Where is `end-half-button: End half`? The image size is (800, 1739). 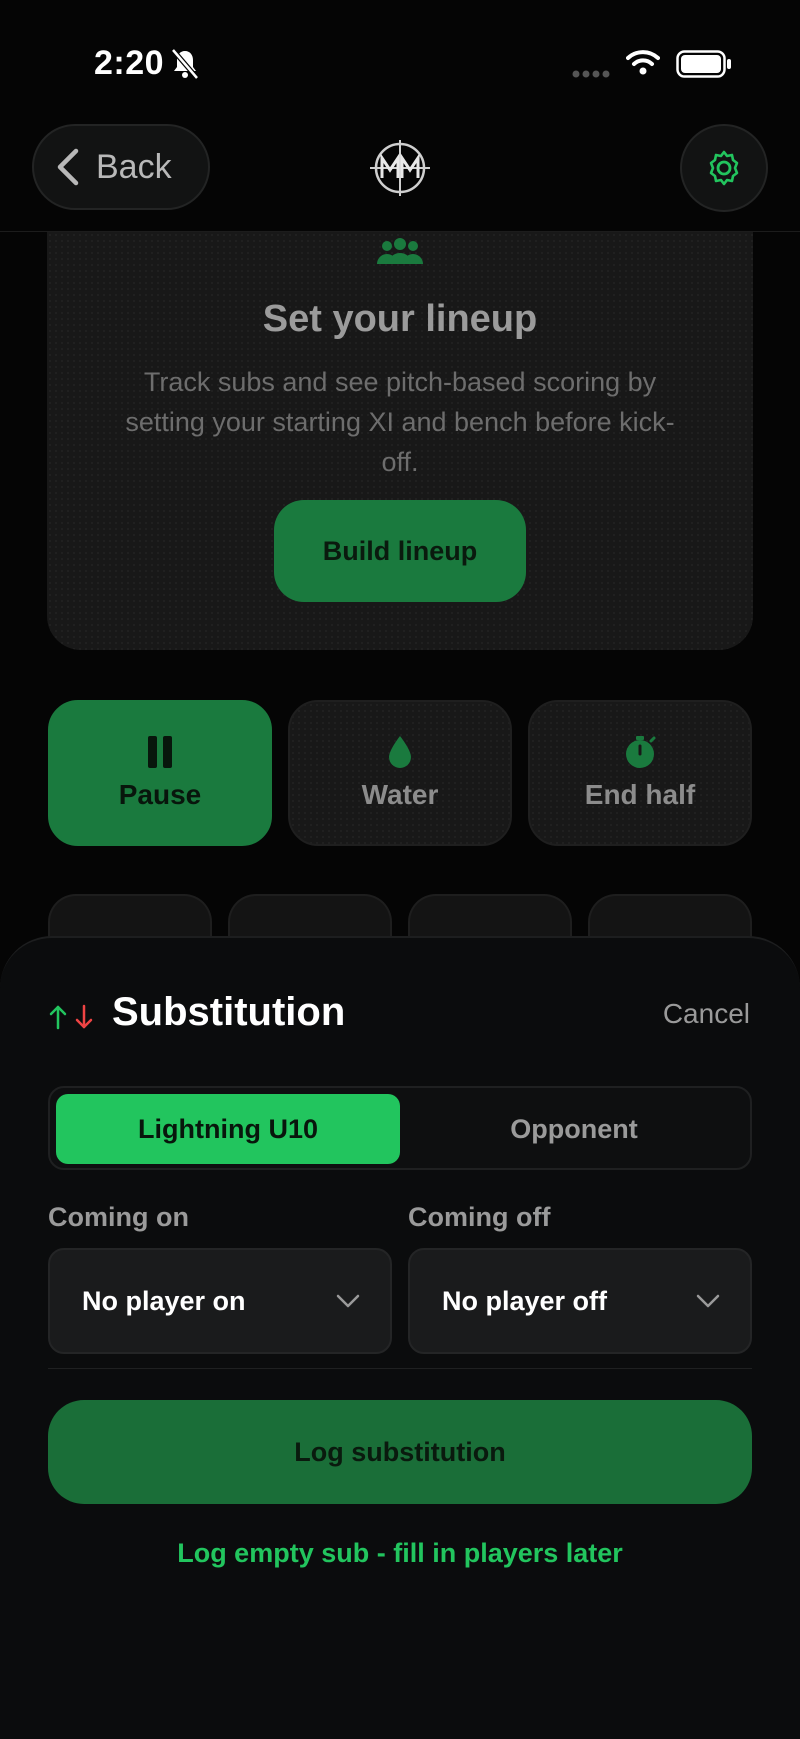 end-half-button: End half is located at coordinates (640, 773).